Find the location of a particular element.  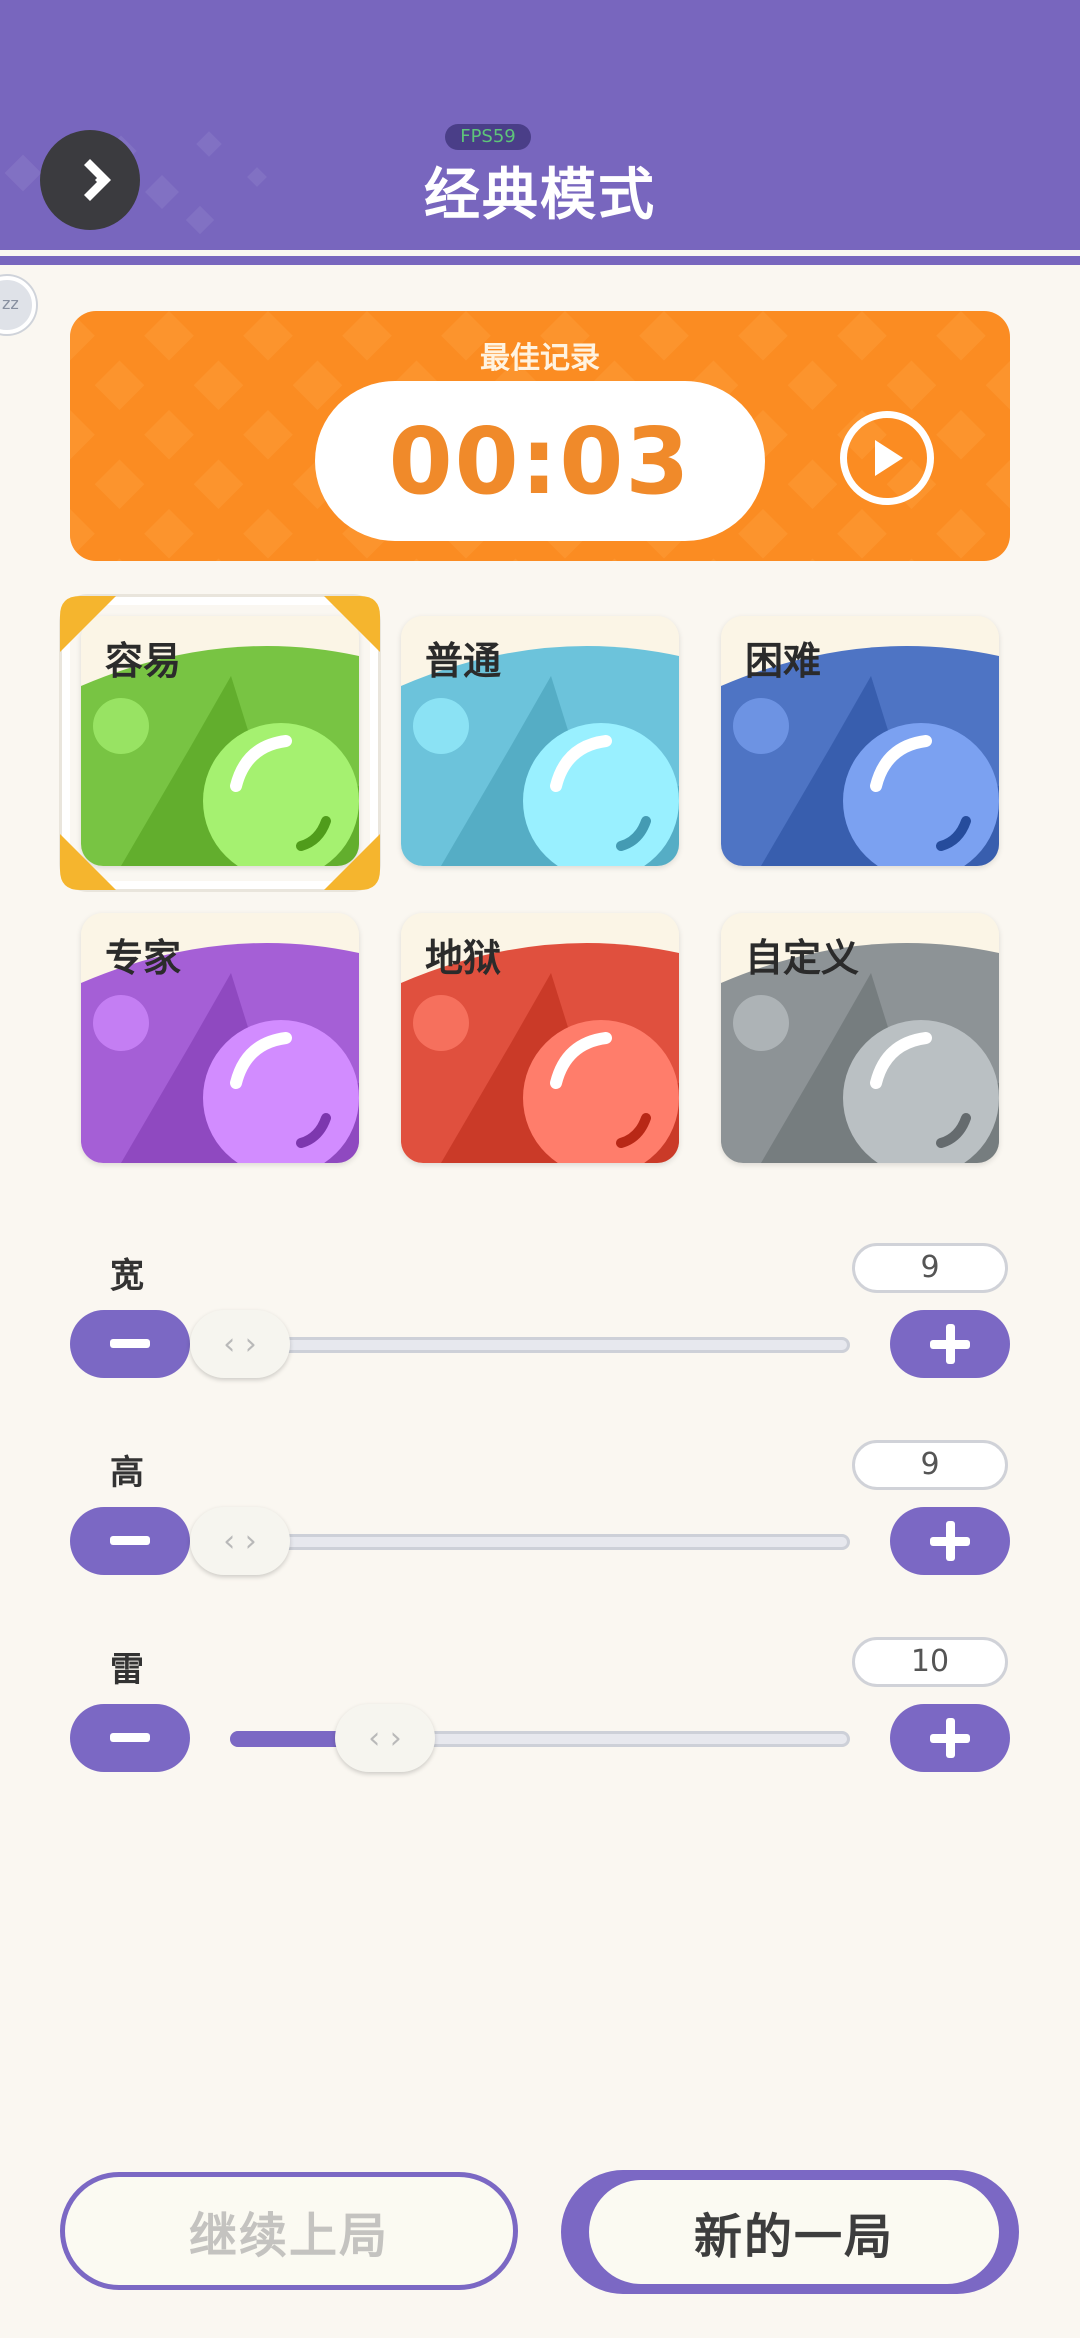

best-time-value: 00:03 is located at coordinates (540, 461).